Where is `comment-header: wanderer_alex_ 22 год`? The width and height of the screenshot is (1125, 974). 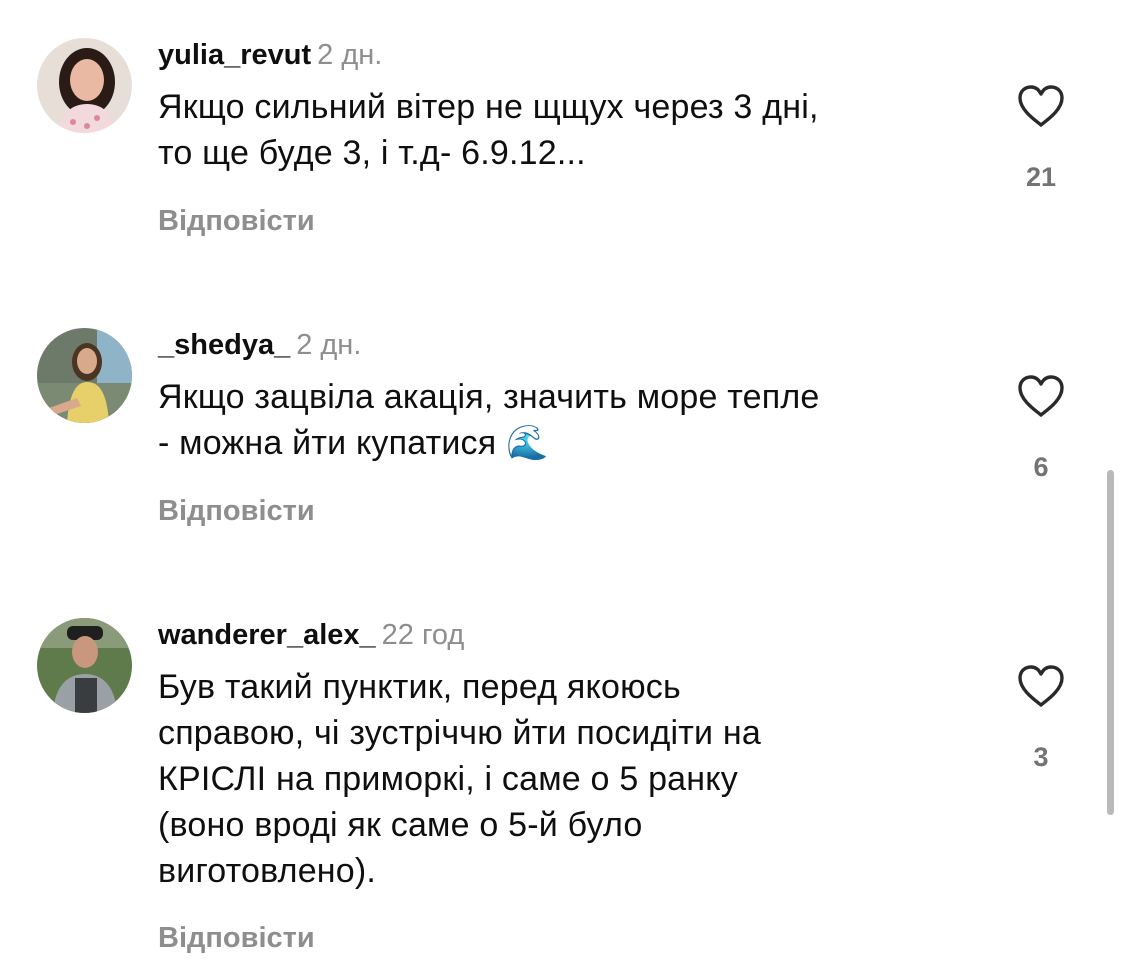 comment-header: wanderer_alex_ 22 год is located at coordinates (311, 635).